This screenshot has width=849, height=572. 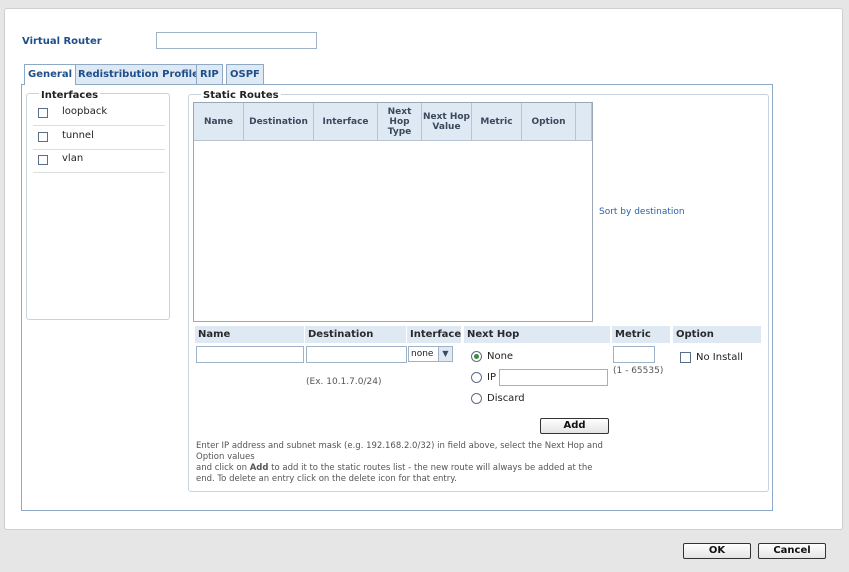 I want to click on tab-ospf: OSPF, so click(x=245, y=74).